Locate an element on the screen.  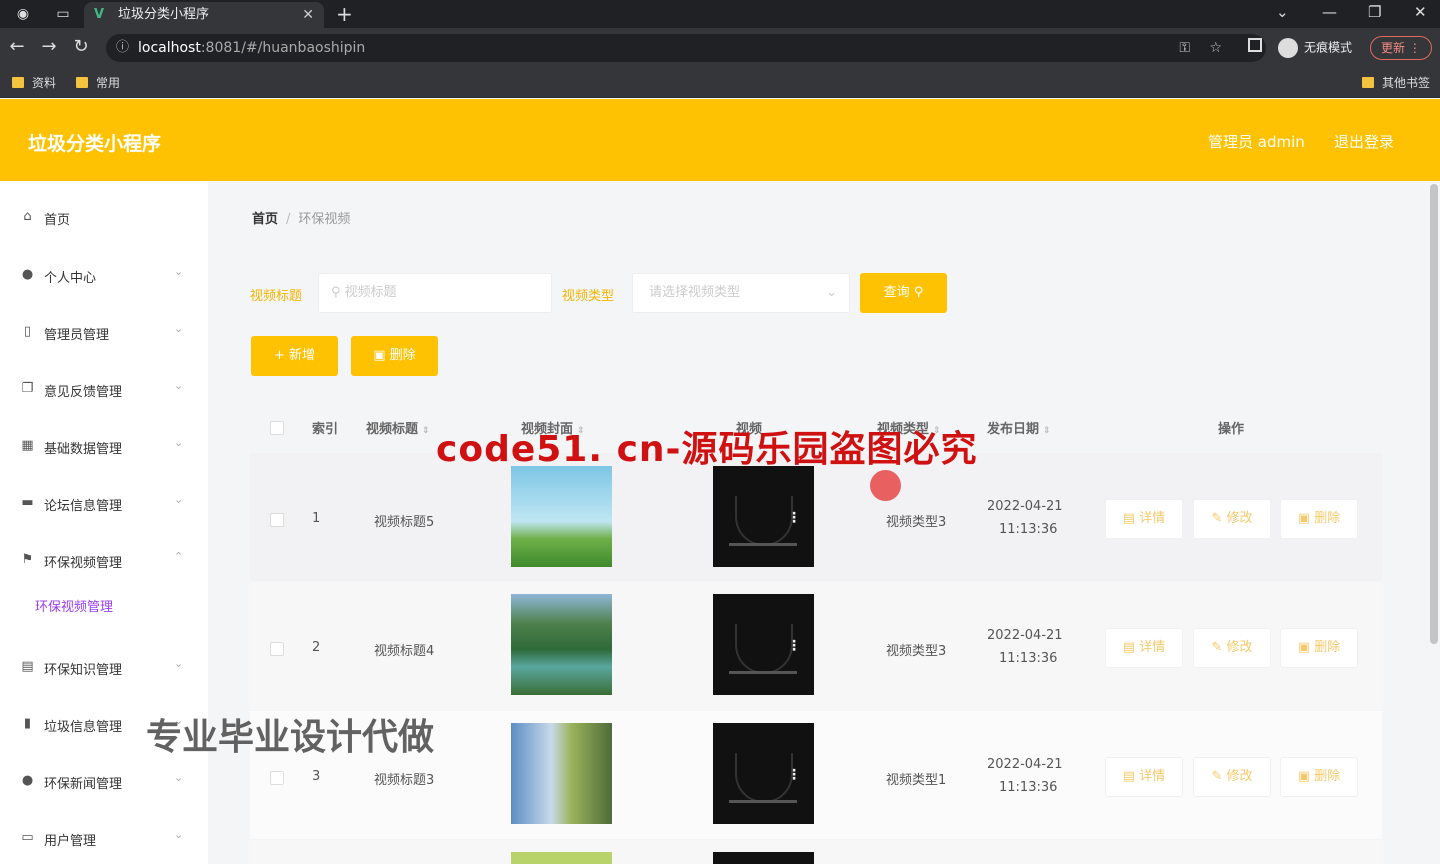
select-all-checkbox is located at coordinates (277, 428).